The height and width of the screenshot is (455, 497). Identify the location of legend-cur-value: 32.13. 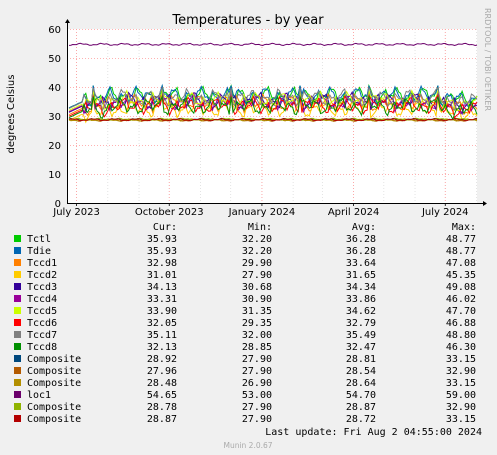
(162, 347).